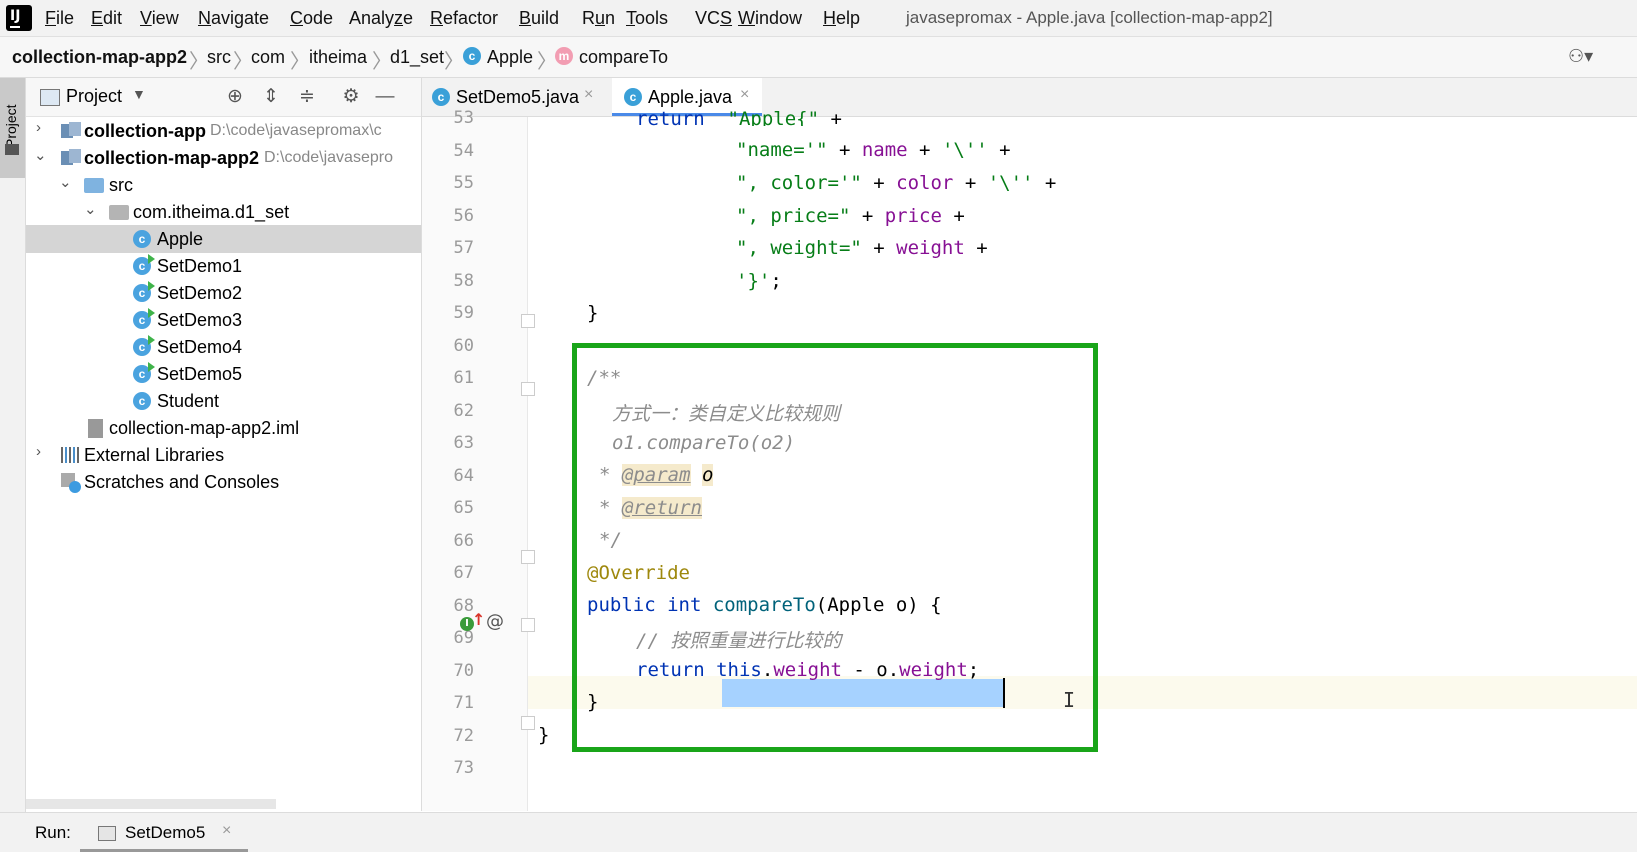  What do you see at coordinates (873, 150) in the screenshot?
I see `code-line-54: "name='" + name + '\'' +` at bounding box center [873, 150].